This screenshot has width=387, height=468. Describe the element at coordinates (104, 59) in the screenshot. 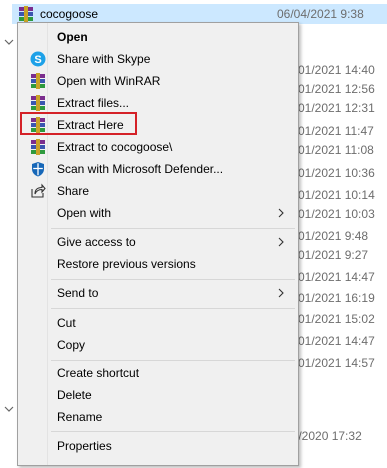

I see `menu-item-label: Share with Skype` at that location.